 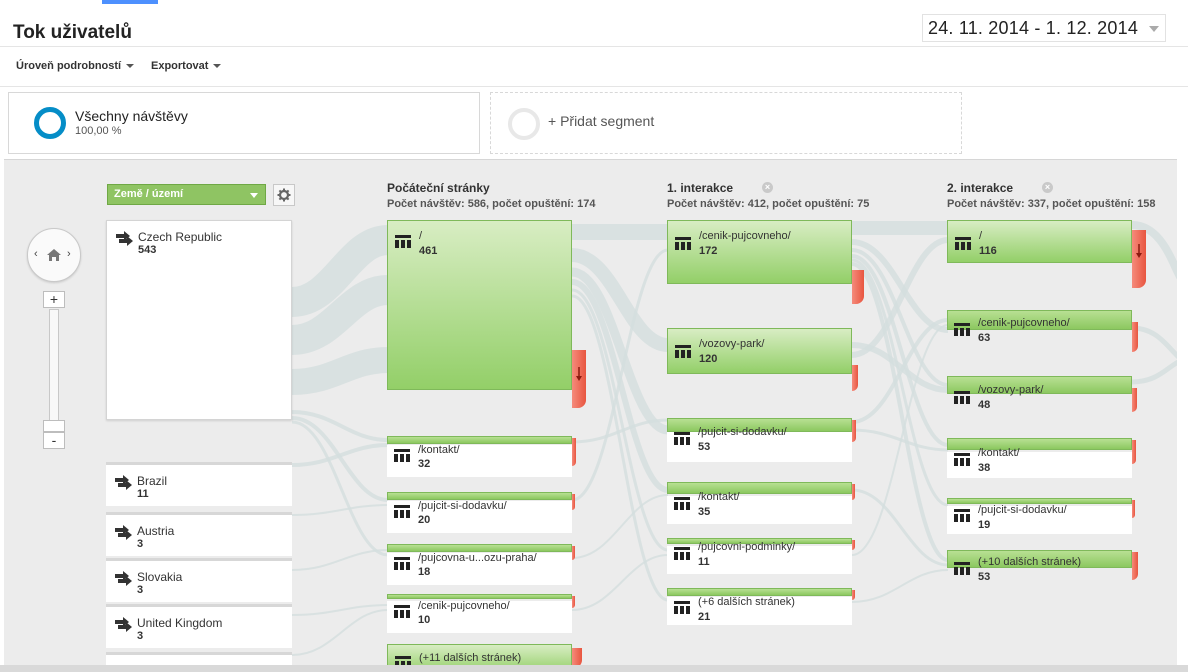 I want to click on page-node: (+10 dalších stránek) 53, so click(x=1039, y=573).